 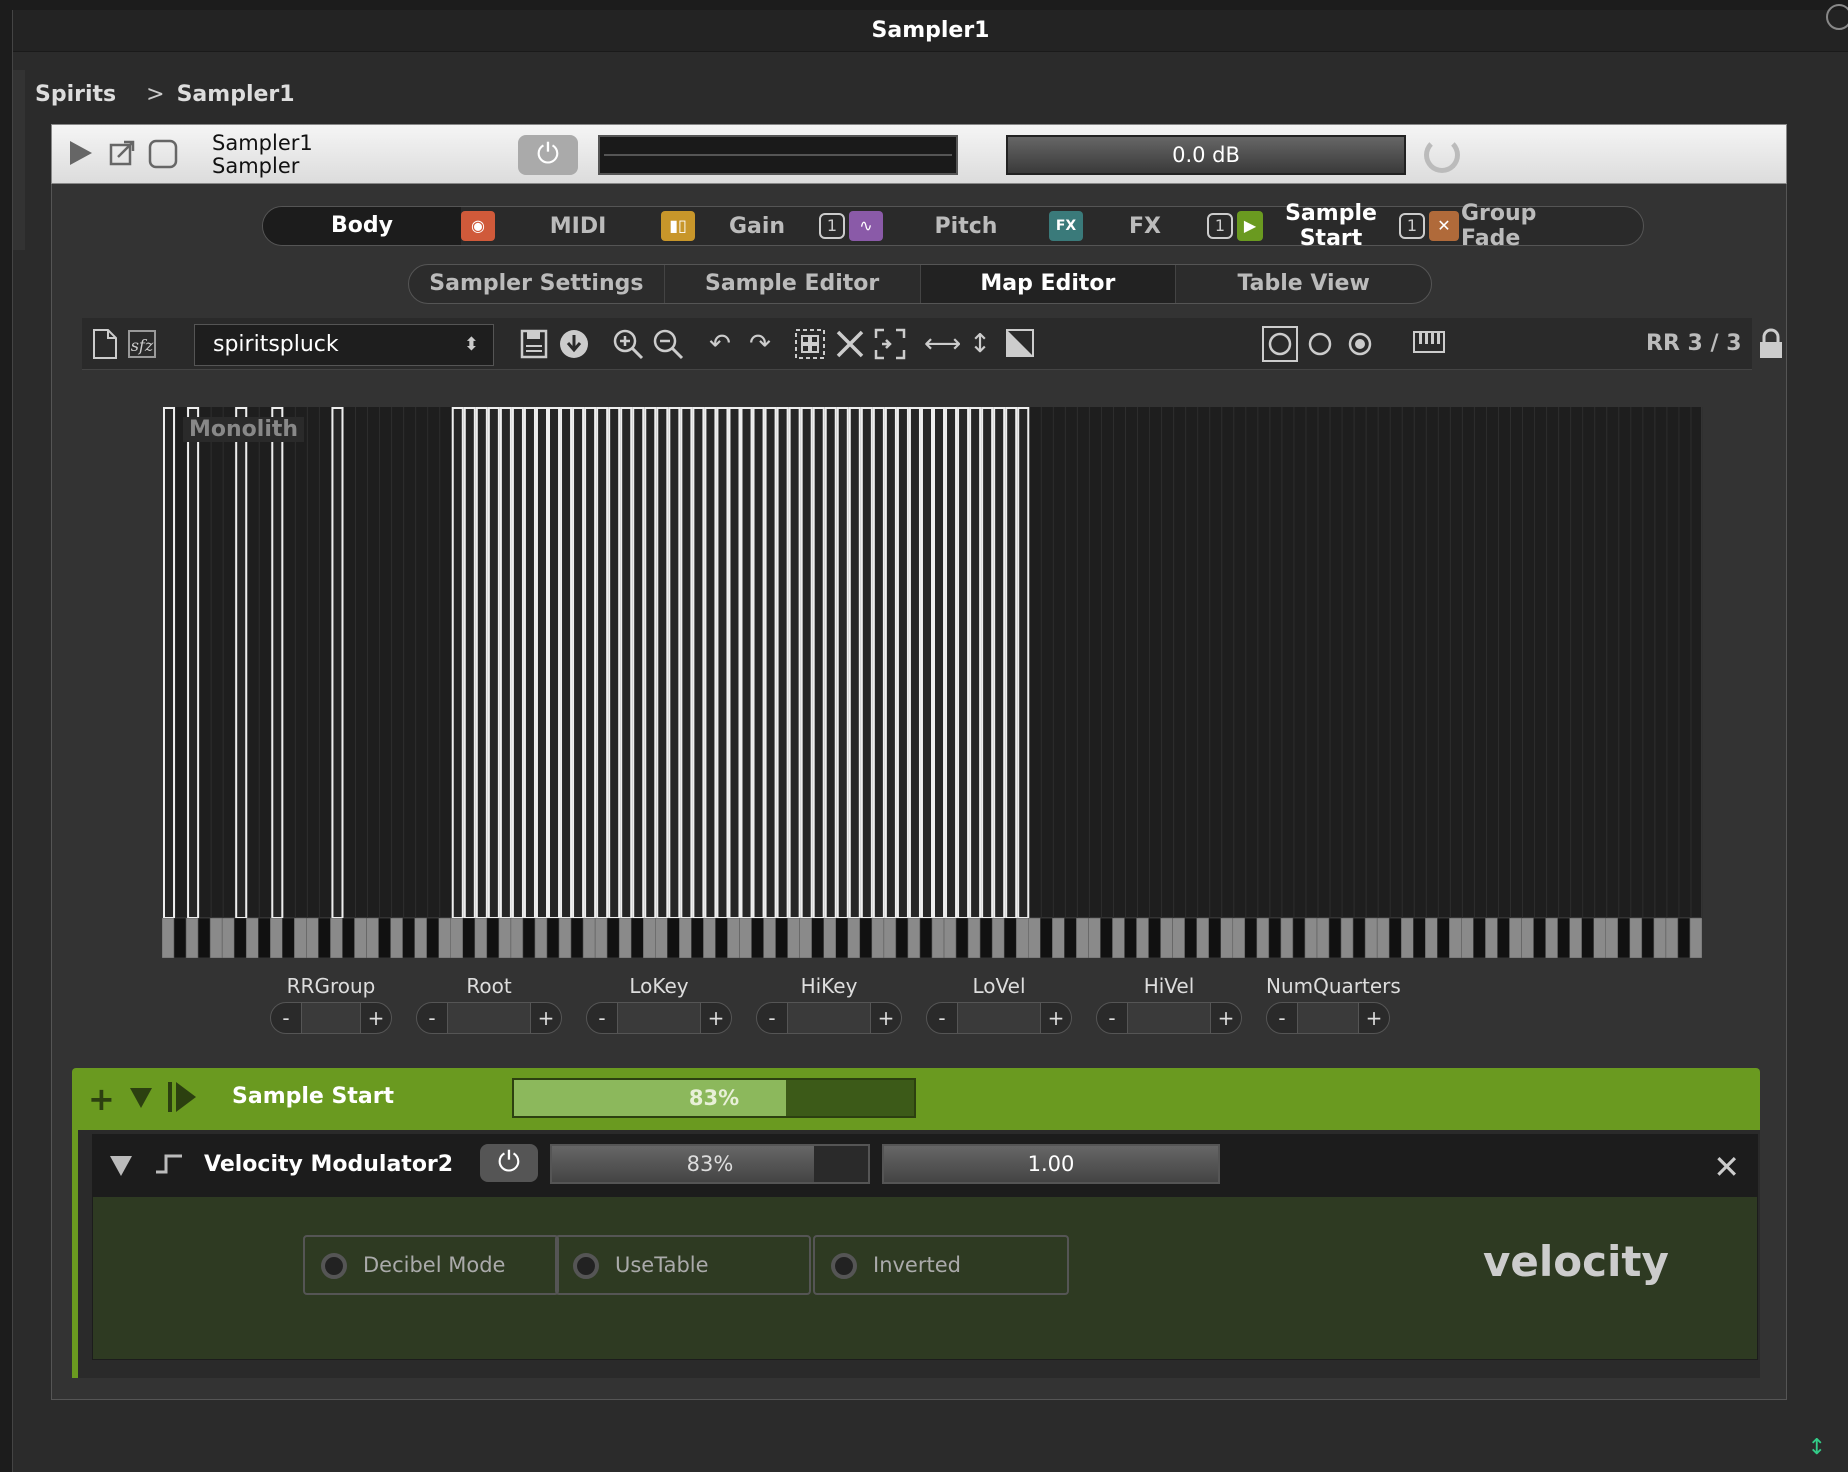 What do you see at coordinates (1303, 284) in the screenshot?
I see `tab-table-view: Table View` at bounding box center [1303, 284].